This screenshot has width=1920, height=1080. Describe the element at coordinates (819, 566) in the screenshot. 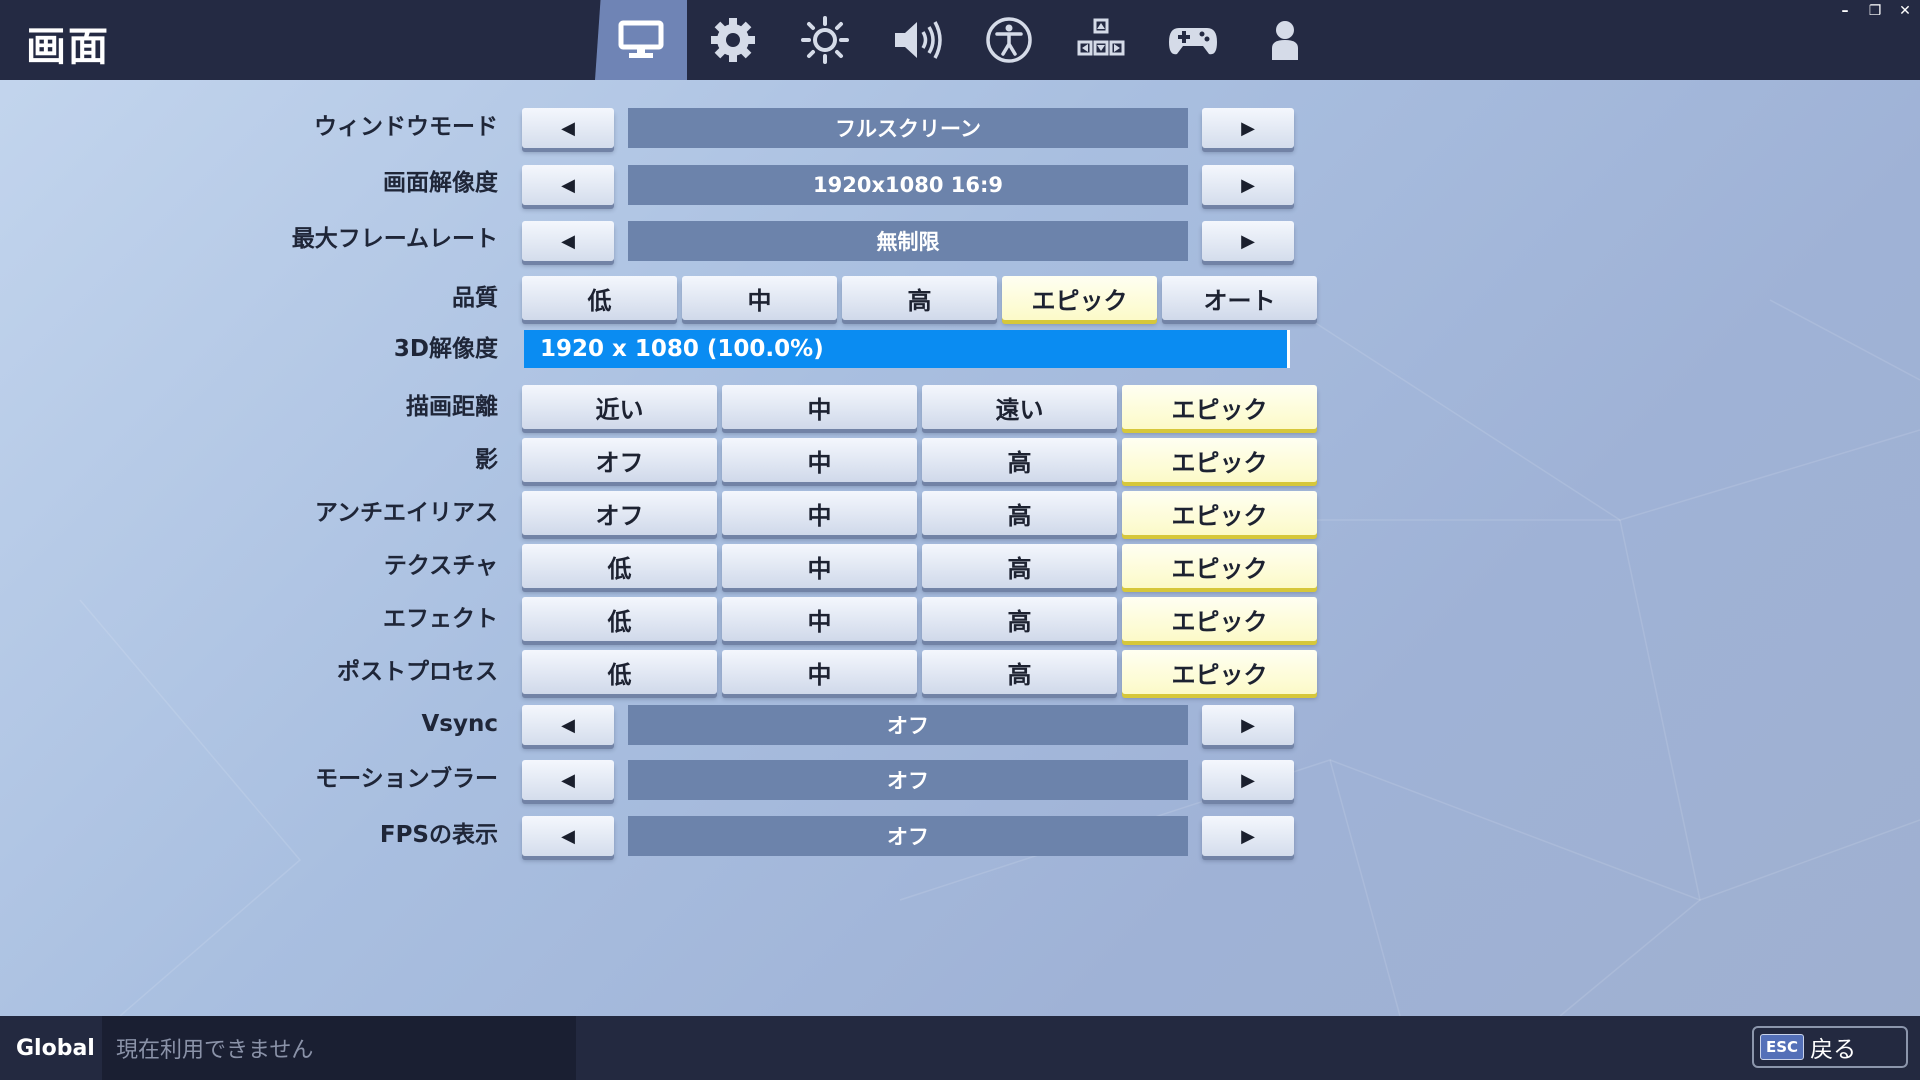

I see `textures-option-medium: 中` at that location.